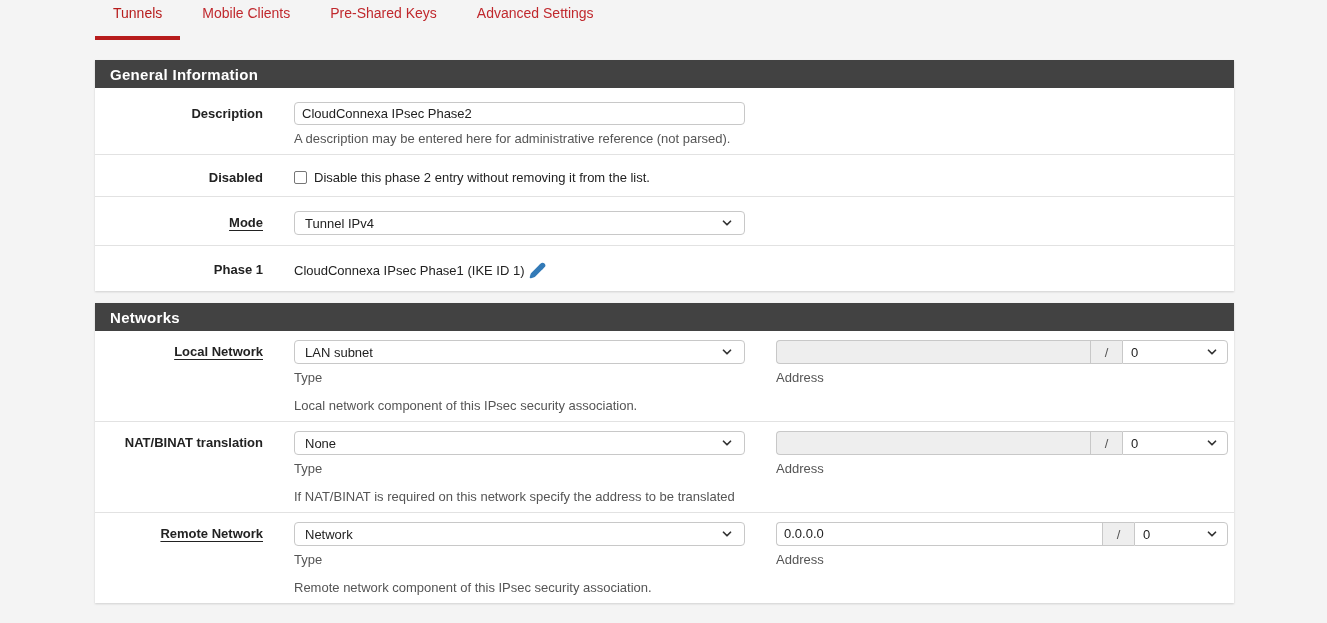 The image size is (1327, 623). Describe the element at coordinates (235, 177) in the screenshot. I see `field-label: Disabled` at that location.